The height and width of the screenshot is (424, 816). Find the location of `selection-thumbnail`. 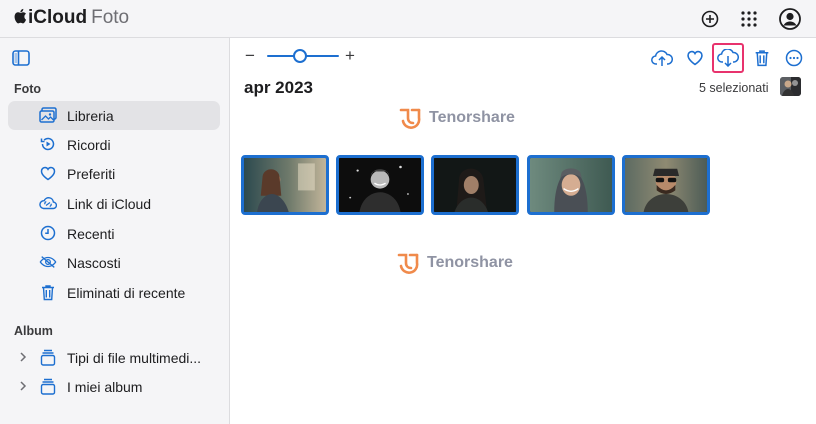

selection-thumbnail is located at coordinates (790, 86).